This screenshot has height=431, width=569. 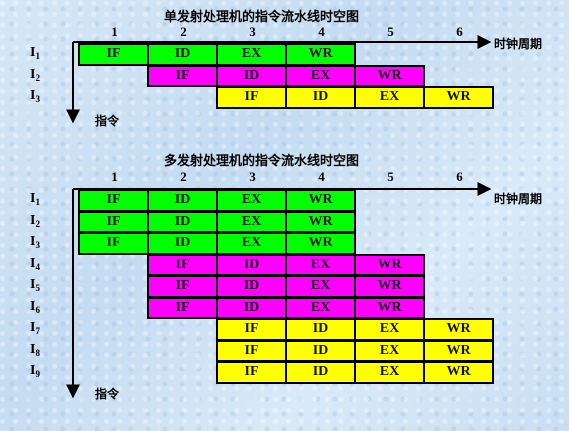 I want to click on diagram2-instruction-label: I6, so click(x=35, y=306).